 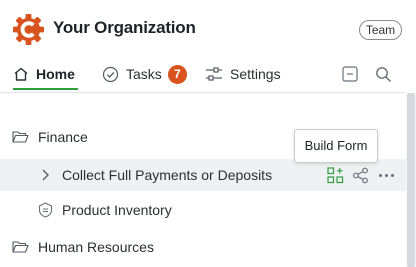 What do you see at coordinates (63, 137) in the screenshot?
I see `tree-item-label: Finance` at bounding box center [63, 137].